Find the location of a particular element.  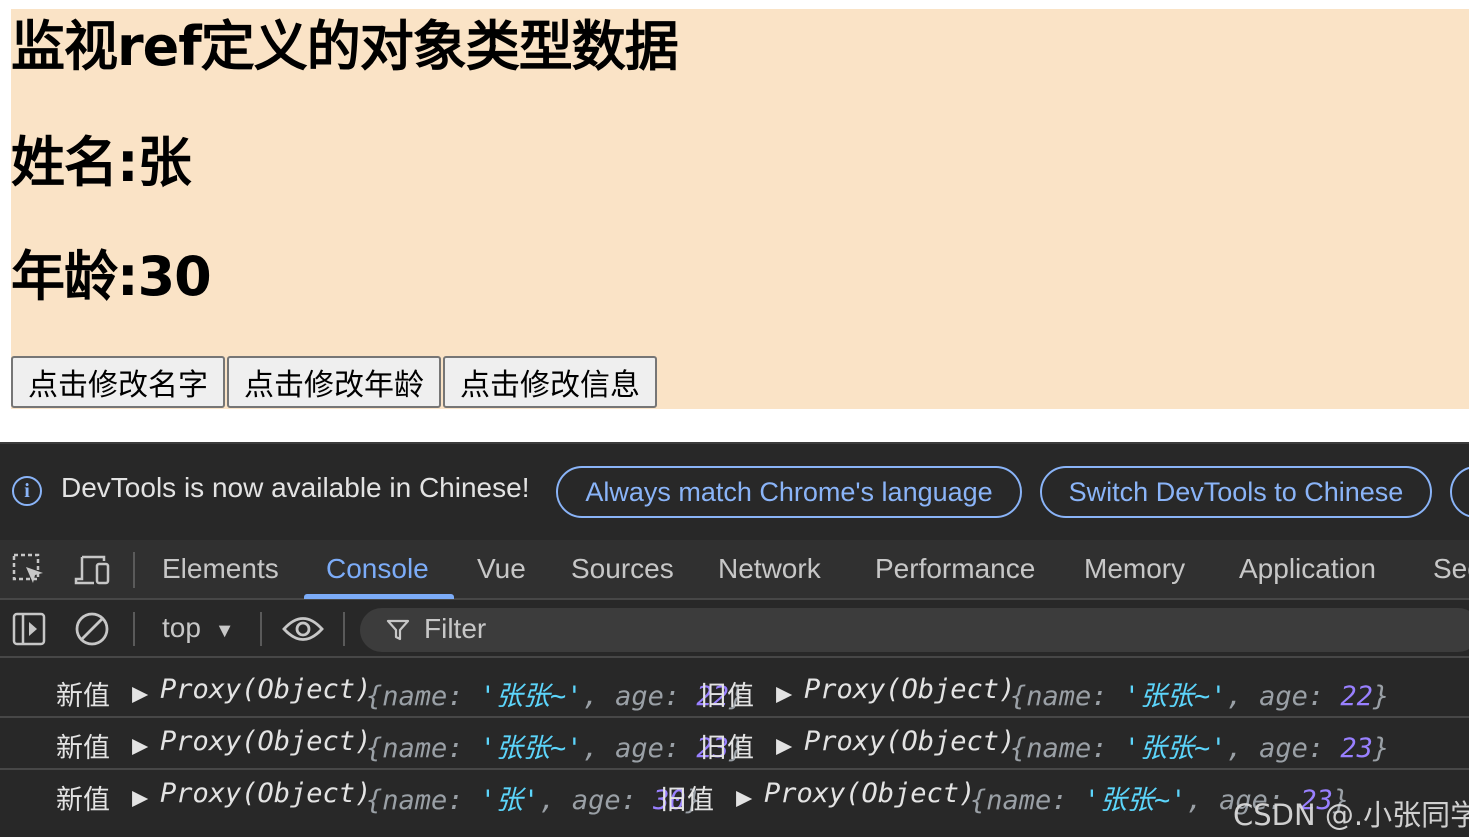

name-display: 姓名:张 is located at coordinates (101, 162).